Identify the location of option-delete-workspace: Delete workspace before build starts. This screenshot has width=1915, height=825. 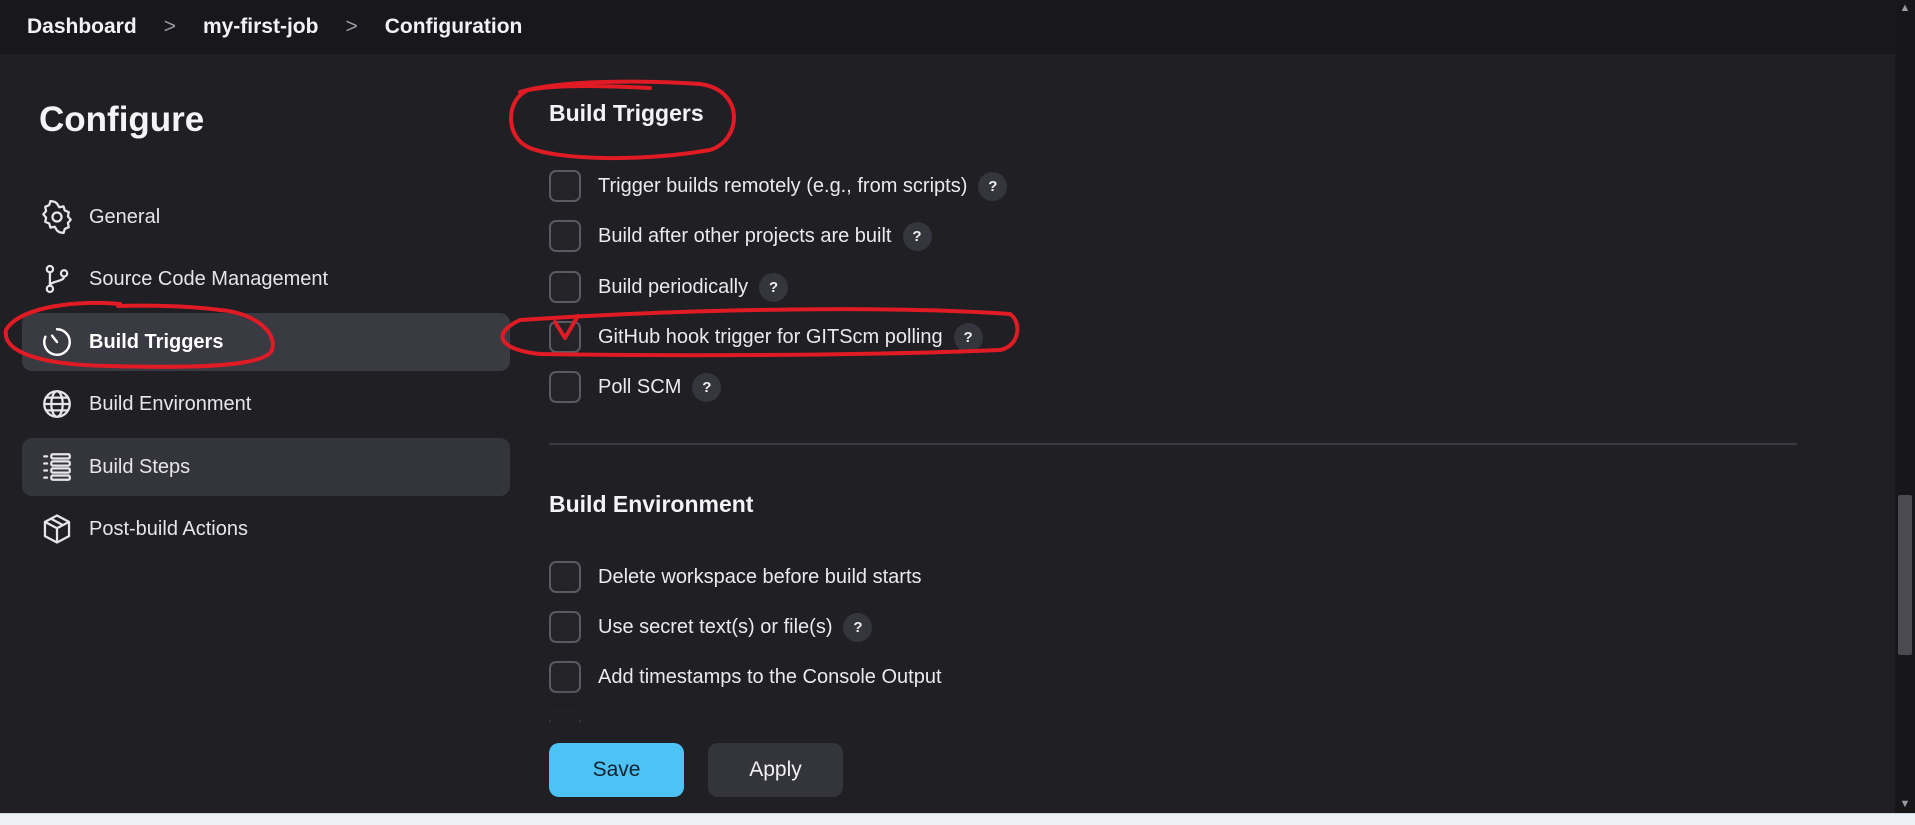
(735, 577).